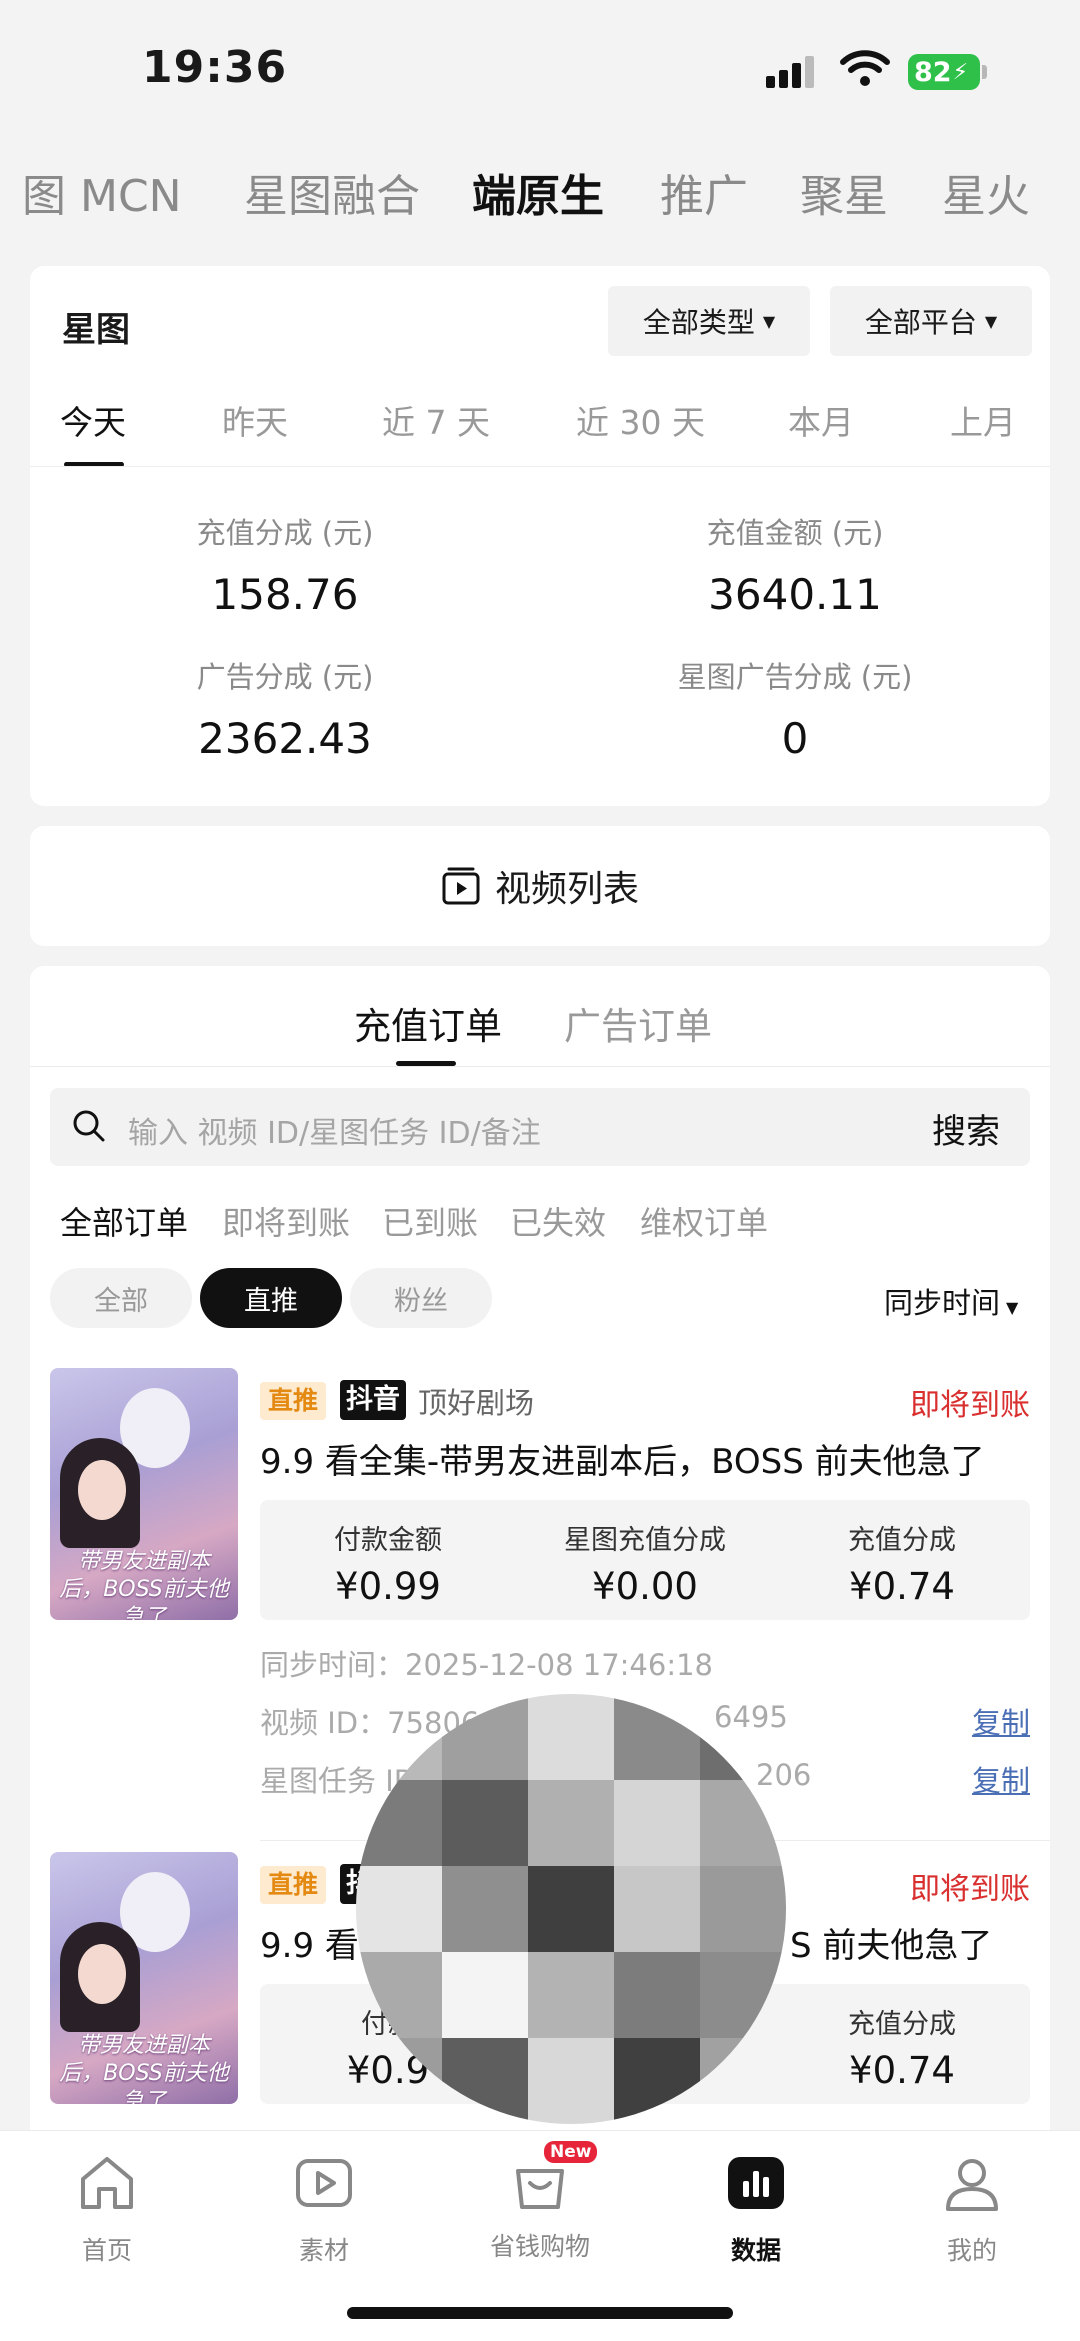 The image size is (1080, 2341). I want to click on copy-task-id-link: 复制, so click(1001, 1779).